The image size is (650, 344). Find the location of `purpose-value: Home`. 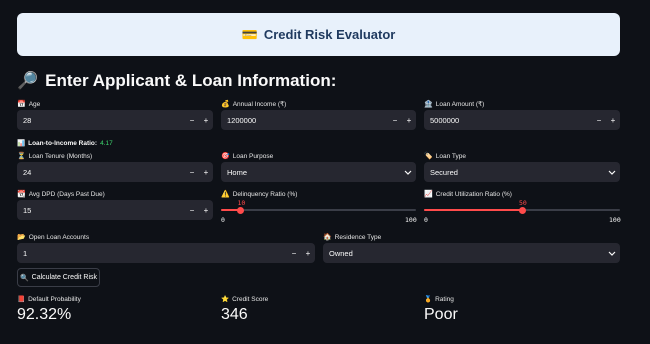

purpose-value: Home is located at coordinates (310, 172).